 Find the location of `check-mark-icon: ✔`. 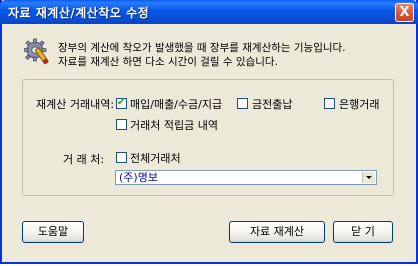

check-mark-icon: ✔ is located at coordinates (121, 102).